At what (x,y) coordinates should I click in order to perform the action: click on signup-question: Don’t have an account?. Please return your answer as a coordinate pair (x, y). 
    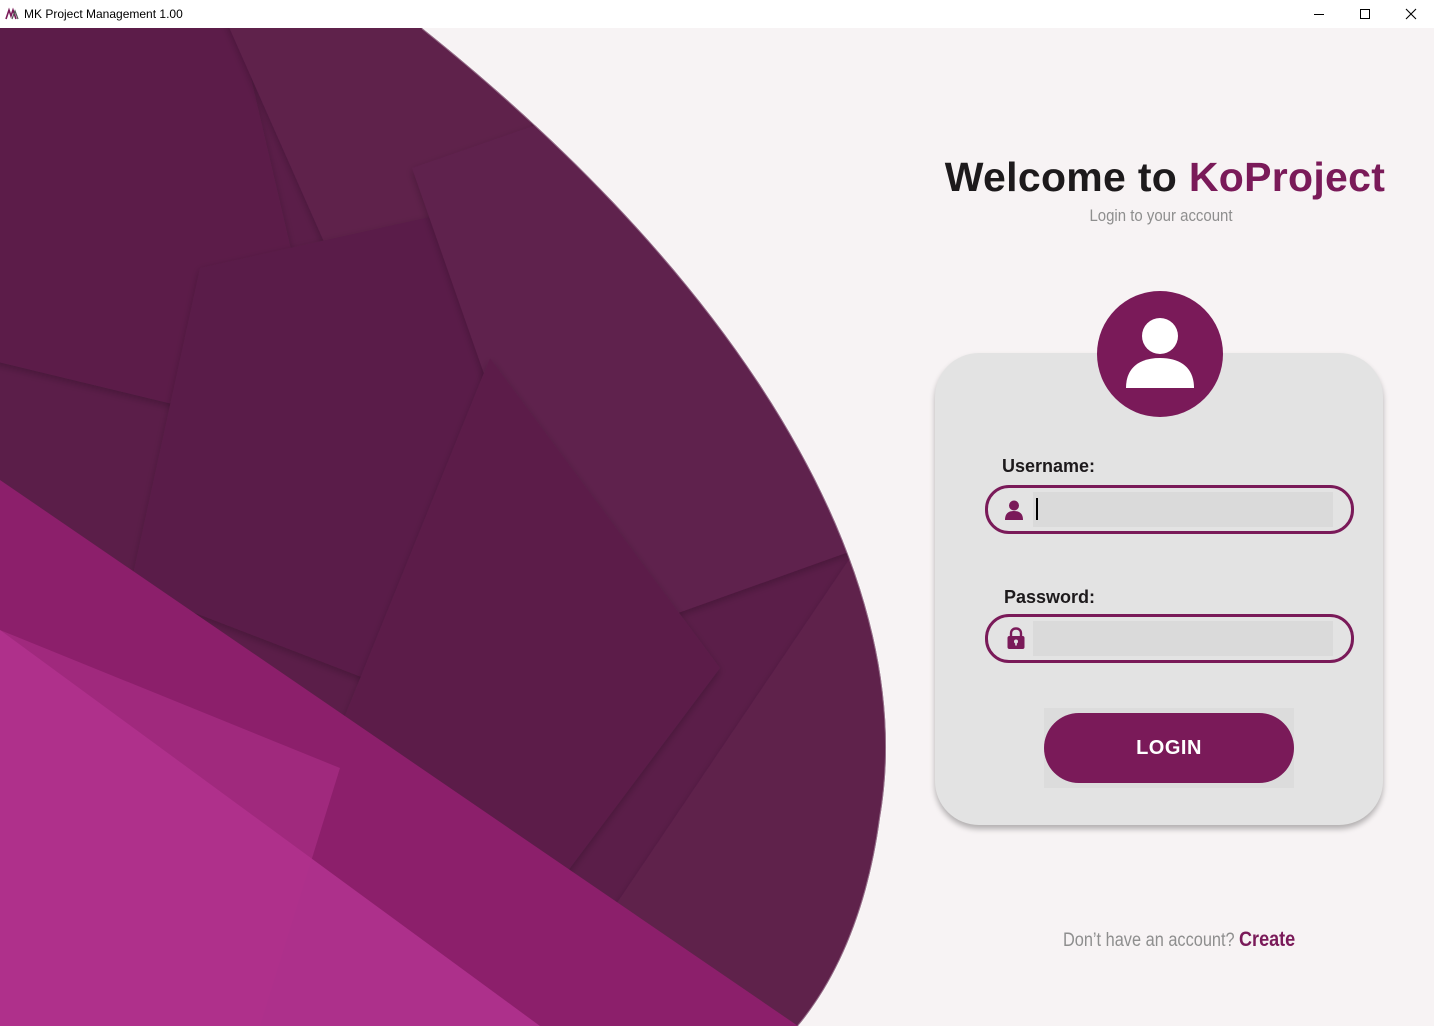
    Looking at the image, I should click on (1149, 940).